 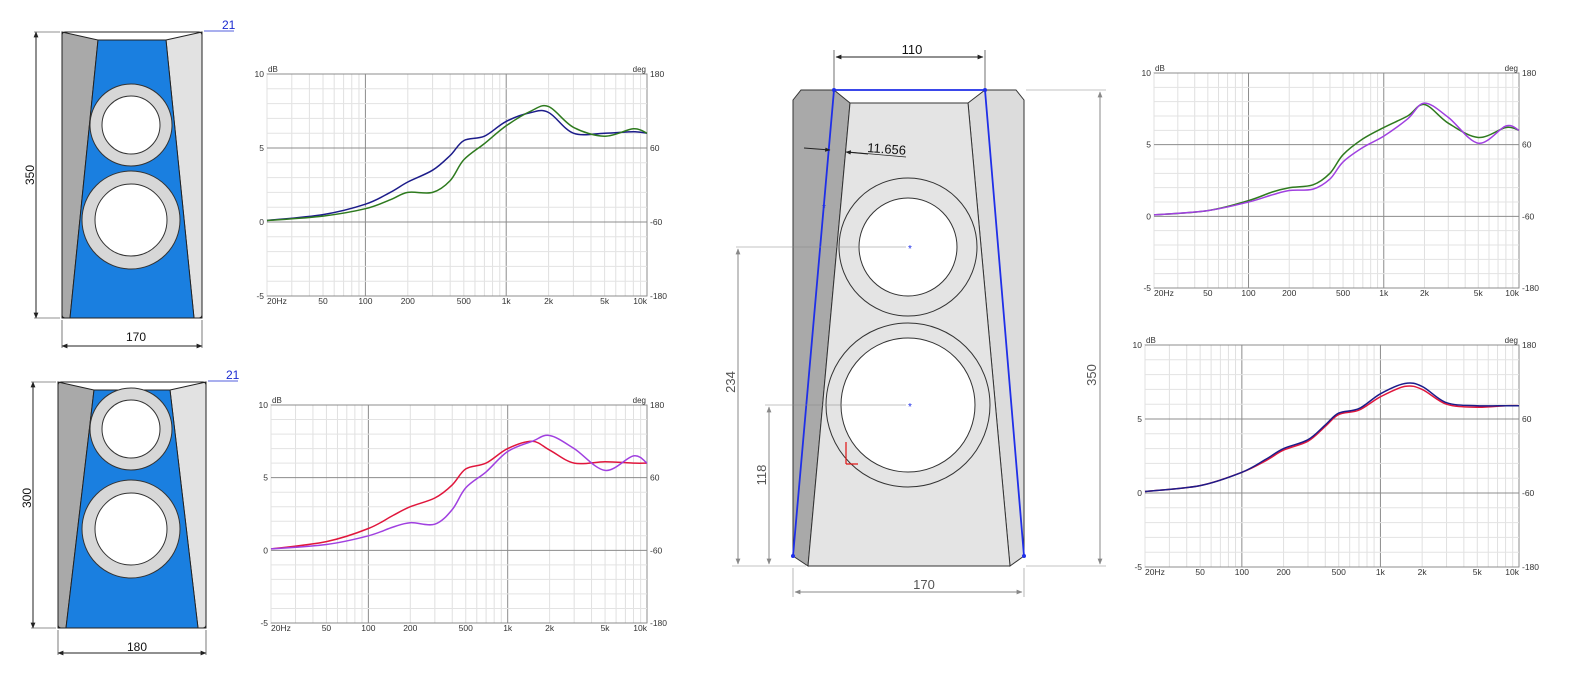 What do you see at coordinates (924, 584) in the screenshot?
I see `sketch-width-dimension: 170` at bounding box center [924, 584].